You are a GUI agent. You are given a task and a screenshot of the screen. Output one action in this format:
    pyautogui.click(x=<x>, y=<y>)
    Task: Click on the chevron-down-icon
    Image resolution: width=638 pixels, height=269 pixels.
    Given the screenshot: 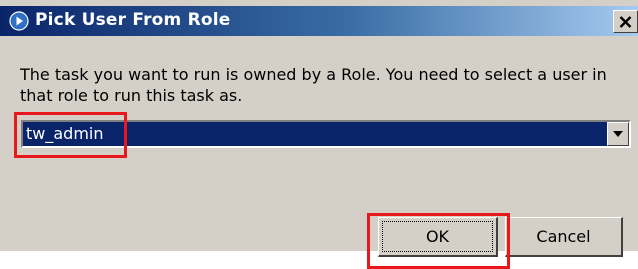 What is the action you would take?
    pyautogui.click(x=618, y=134)
    